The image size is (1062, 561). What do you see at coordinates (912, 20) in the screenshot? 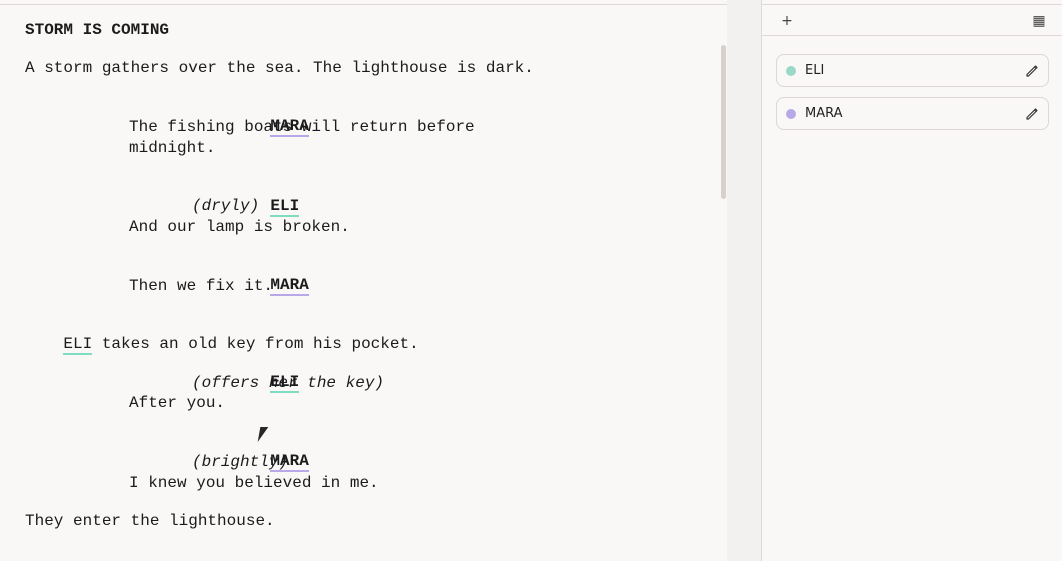
I see `sidebar-toolbar: + ▦` at bounding box center [912, 20].